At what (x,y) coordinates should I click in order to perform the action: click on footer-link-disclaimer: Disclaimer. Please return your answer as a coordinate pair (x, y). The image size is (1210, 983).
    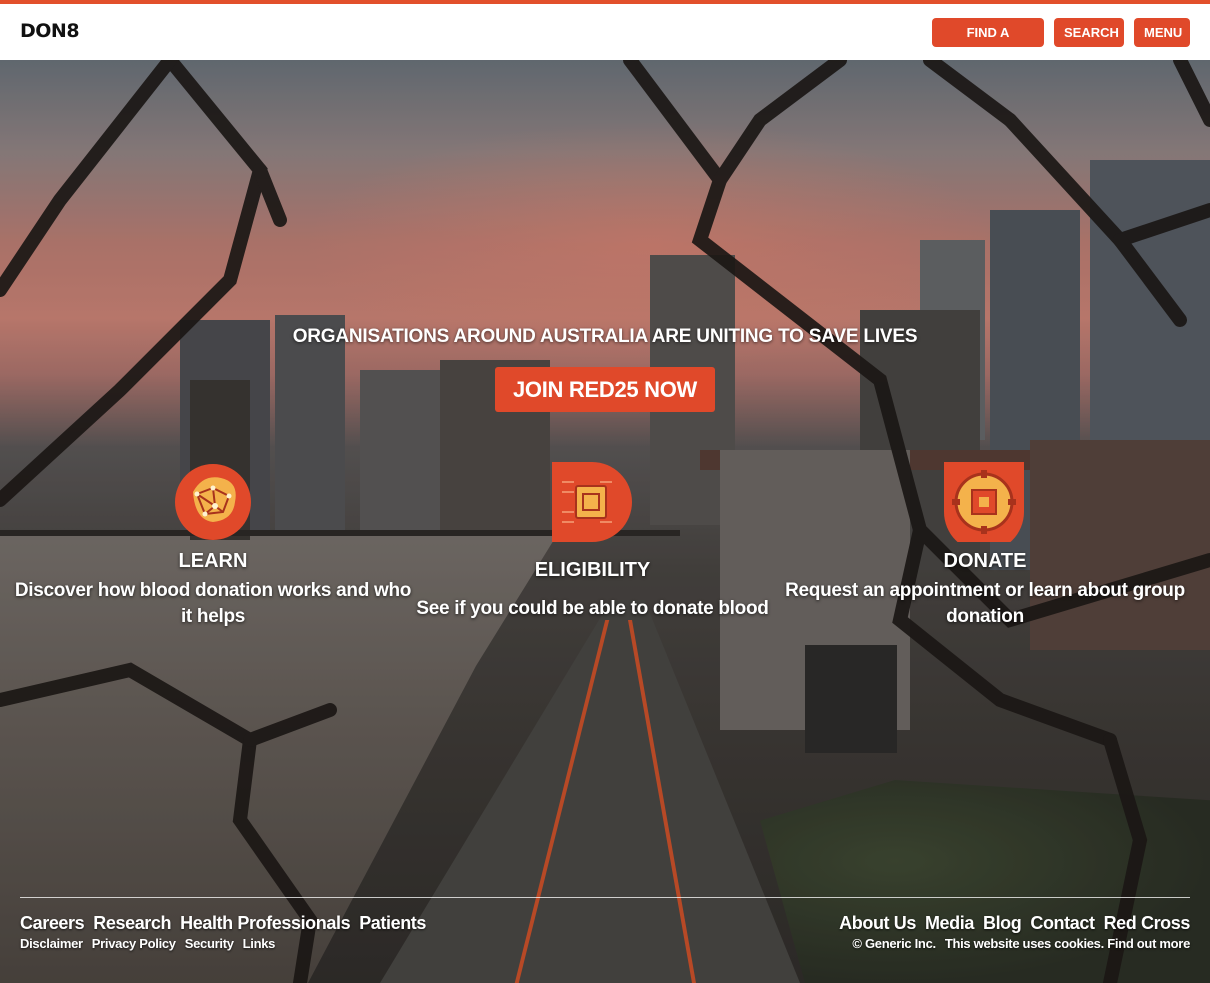
    Looking at the image, I should click on (51, 943).